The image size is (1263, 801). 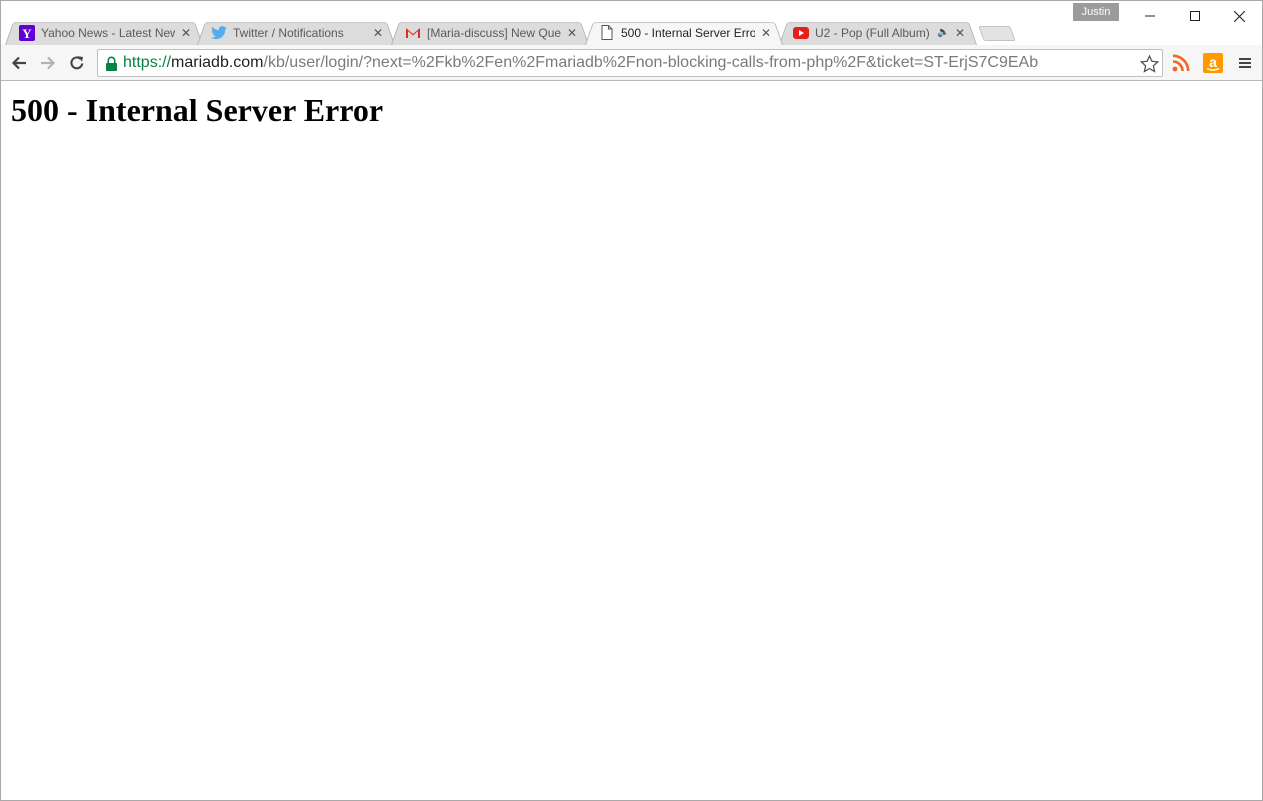 I want to click on menu-icon, so click(x=1245, y=63).